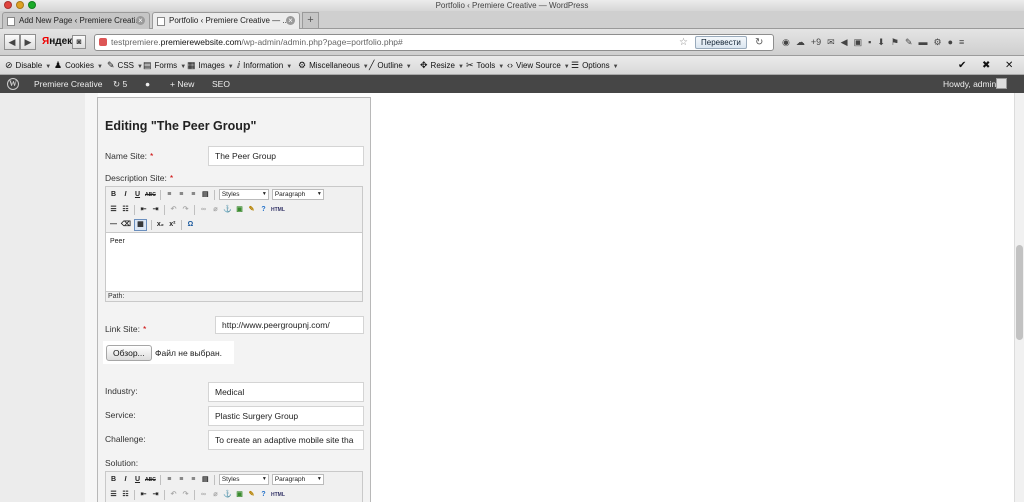 This screenshot has height=502, width=1024. Describe the element at coordinates (961, 42) in the screenshot. I see `menu-icon: ≡` at that location.